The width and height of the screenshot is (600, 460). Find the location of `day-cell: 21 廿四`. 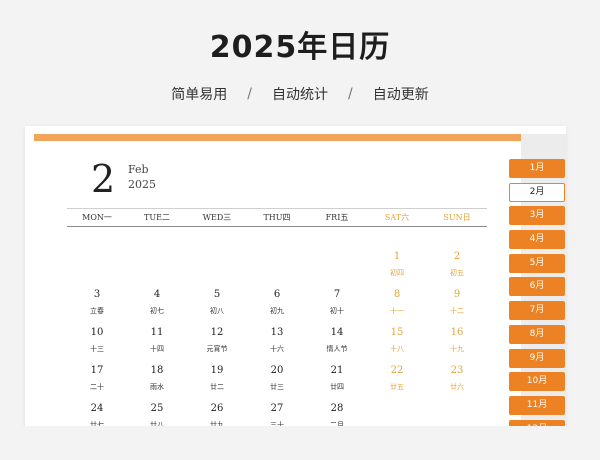

day-cell: 21 廿四 is located at coordinates (337, 383).